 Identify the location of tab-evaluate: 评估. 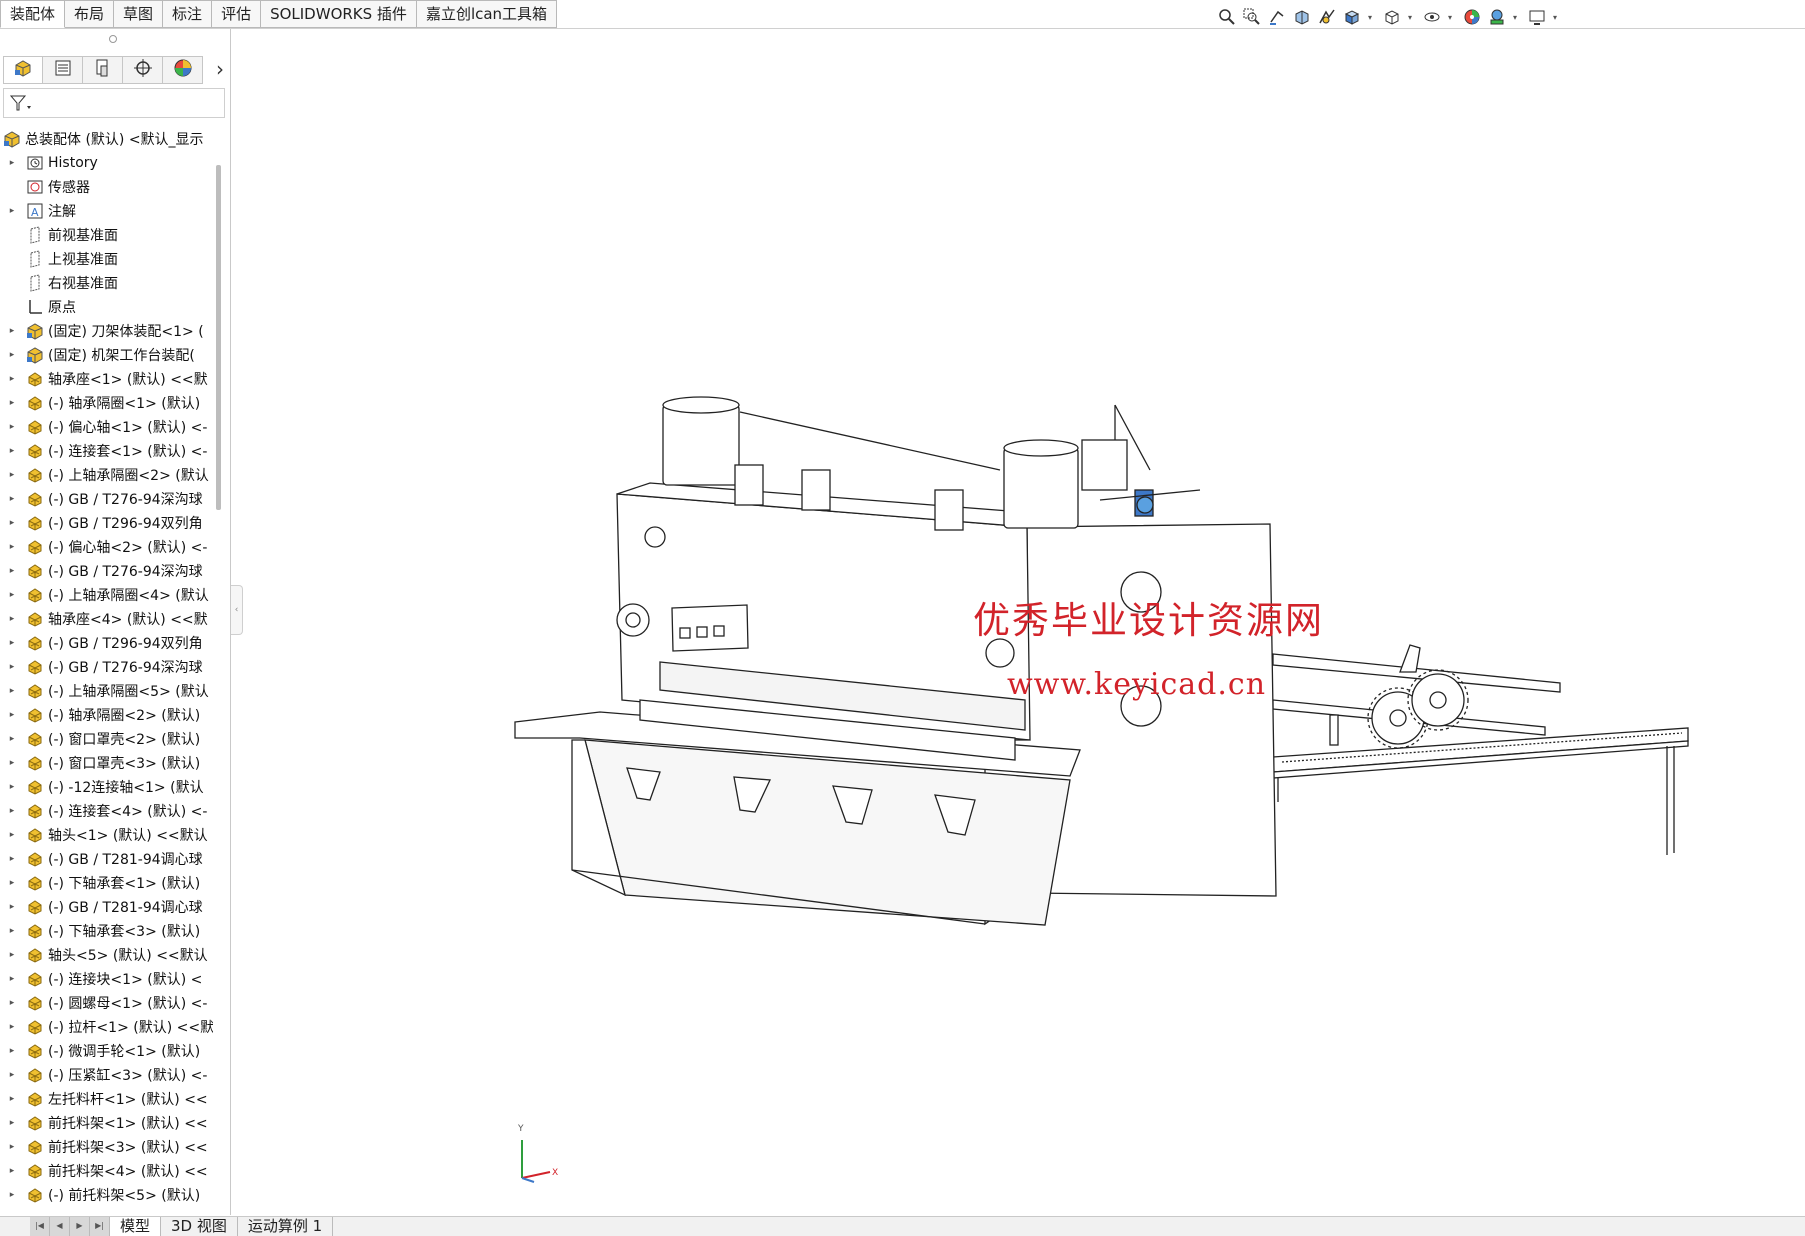
(237, 14).